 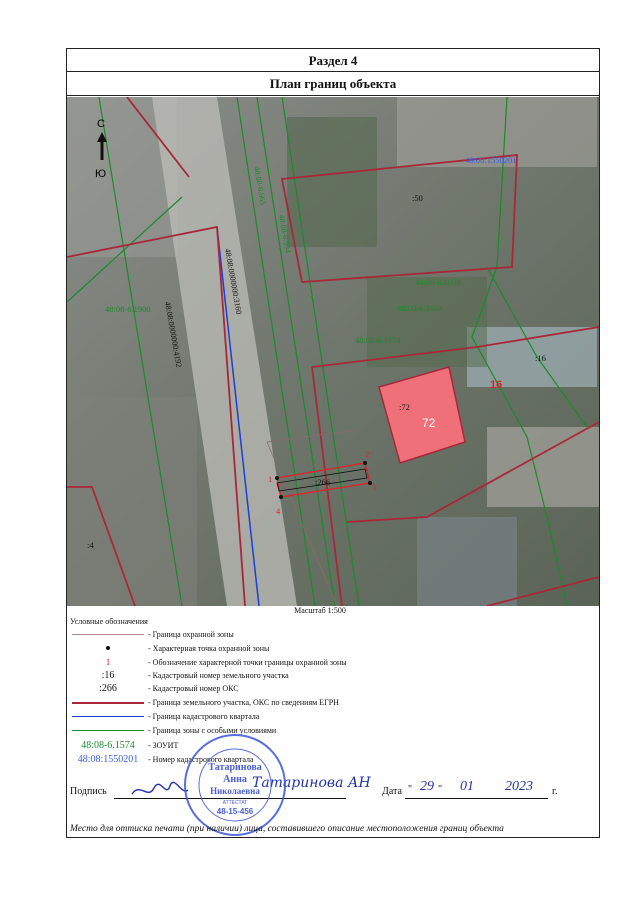 What do you see at coordinates (330, 688) in the screenshot?
I see `legend-row: :266 - Кадастровый номер ОКС` at bounding box center [330, 688].